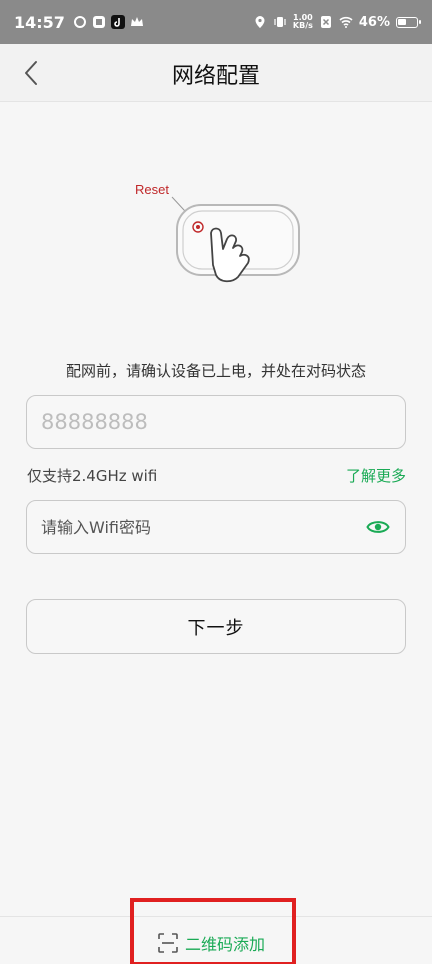 The width and height of the screenshot is (432, 964). Describe the element at coordinates (325, 22) in the screenshot. I see `no-sim-icon` at that location.